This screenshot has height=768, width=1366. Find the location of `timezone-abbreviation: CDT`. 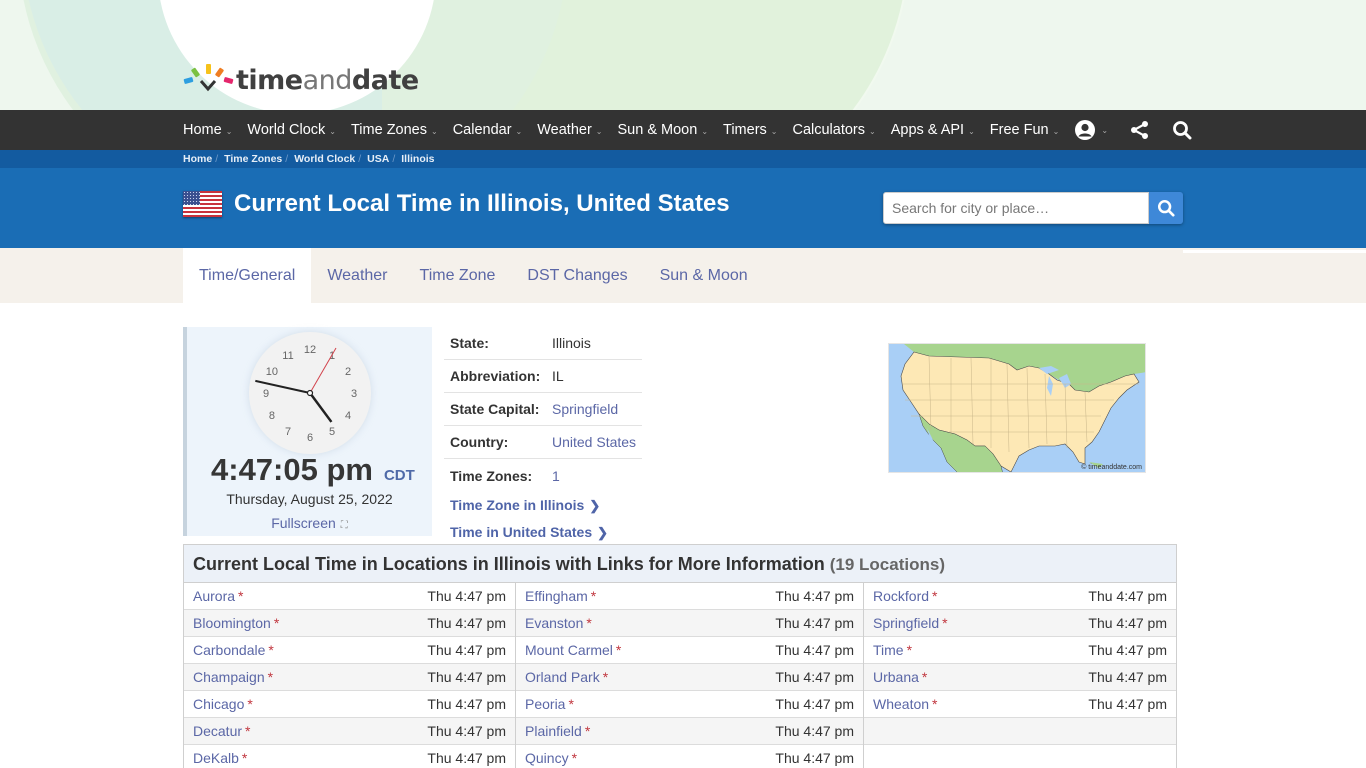

timezone-abbreviation: CDT is located at coordinates (399, 475).